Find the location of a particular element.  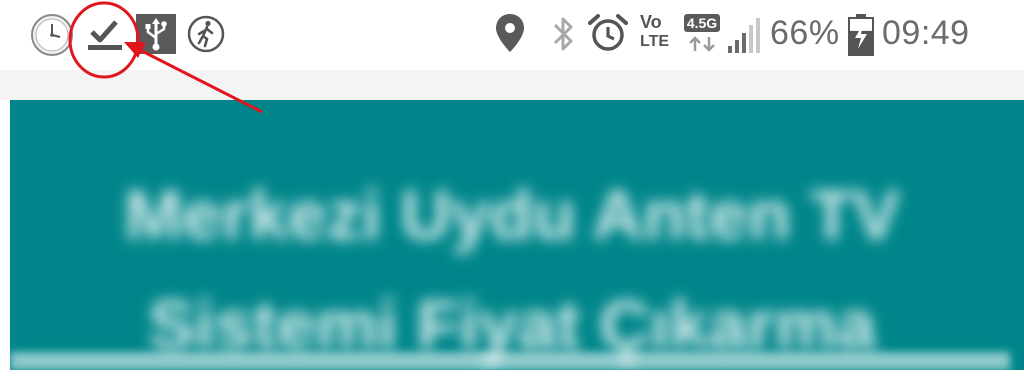

blurred-bottom-strip is located at coordinates (510, 361).